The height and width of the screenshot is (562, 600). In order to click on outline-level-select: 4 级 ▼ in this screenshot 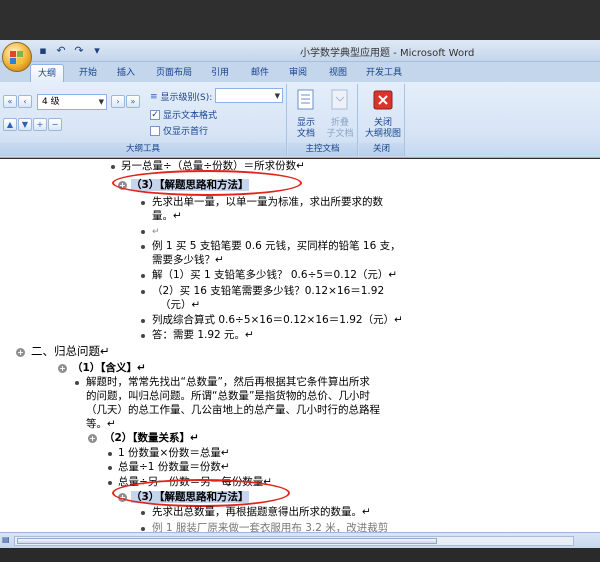, I will do `click(72, 102)`.